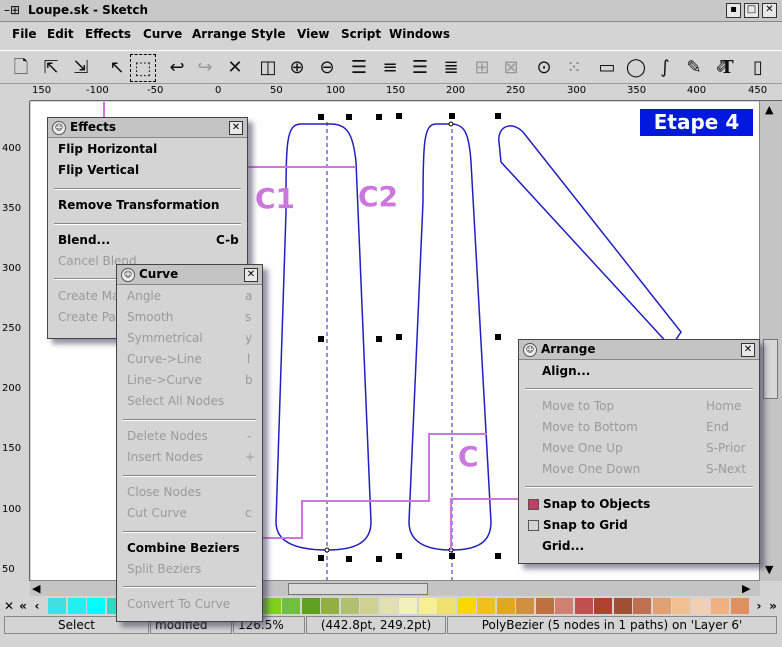  Describe the element at coordinates (177, 68) in the screenshot. I see `undo-icon: ↩` at that location.